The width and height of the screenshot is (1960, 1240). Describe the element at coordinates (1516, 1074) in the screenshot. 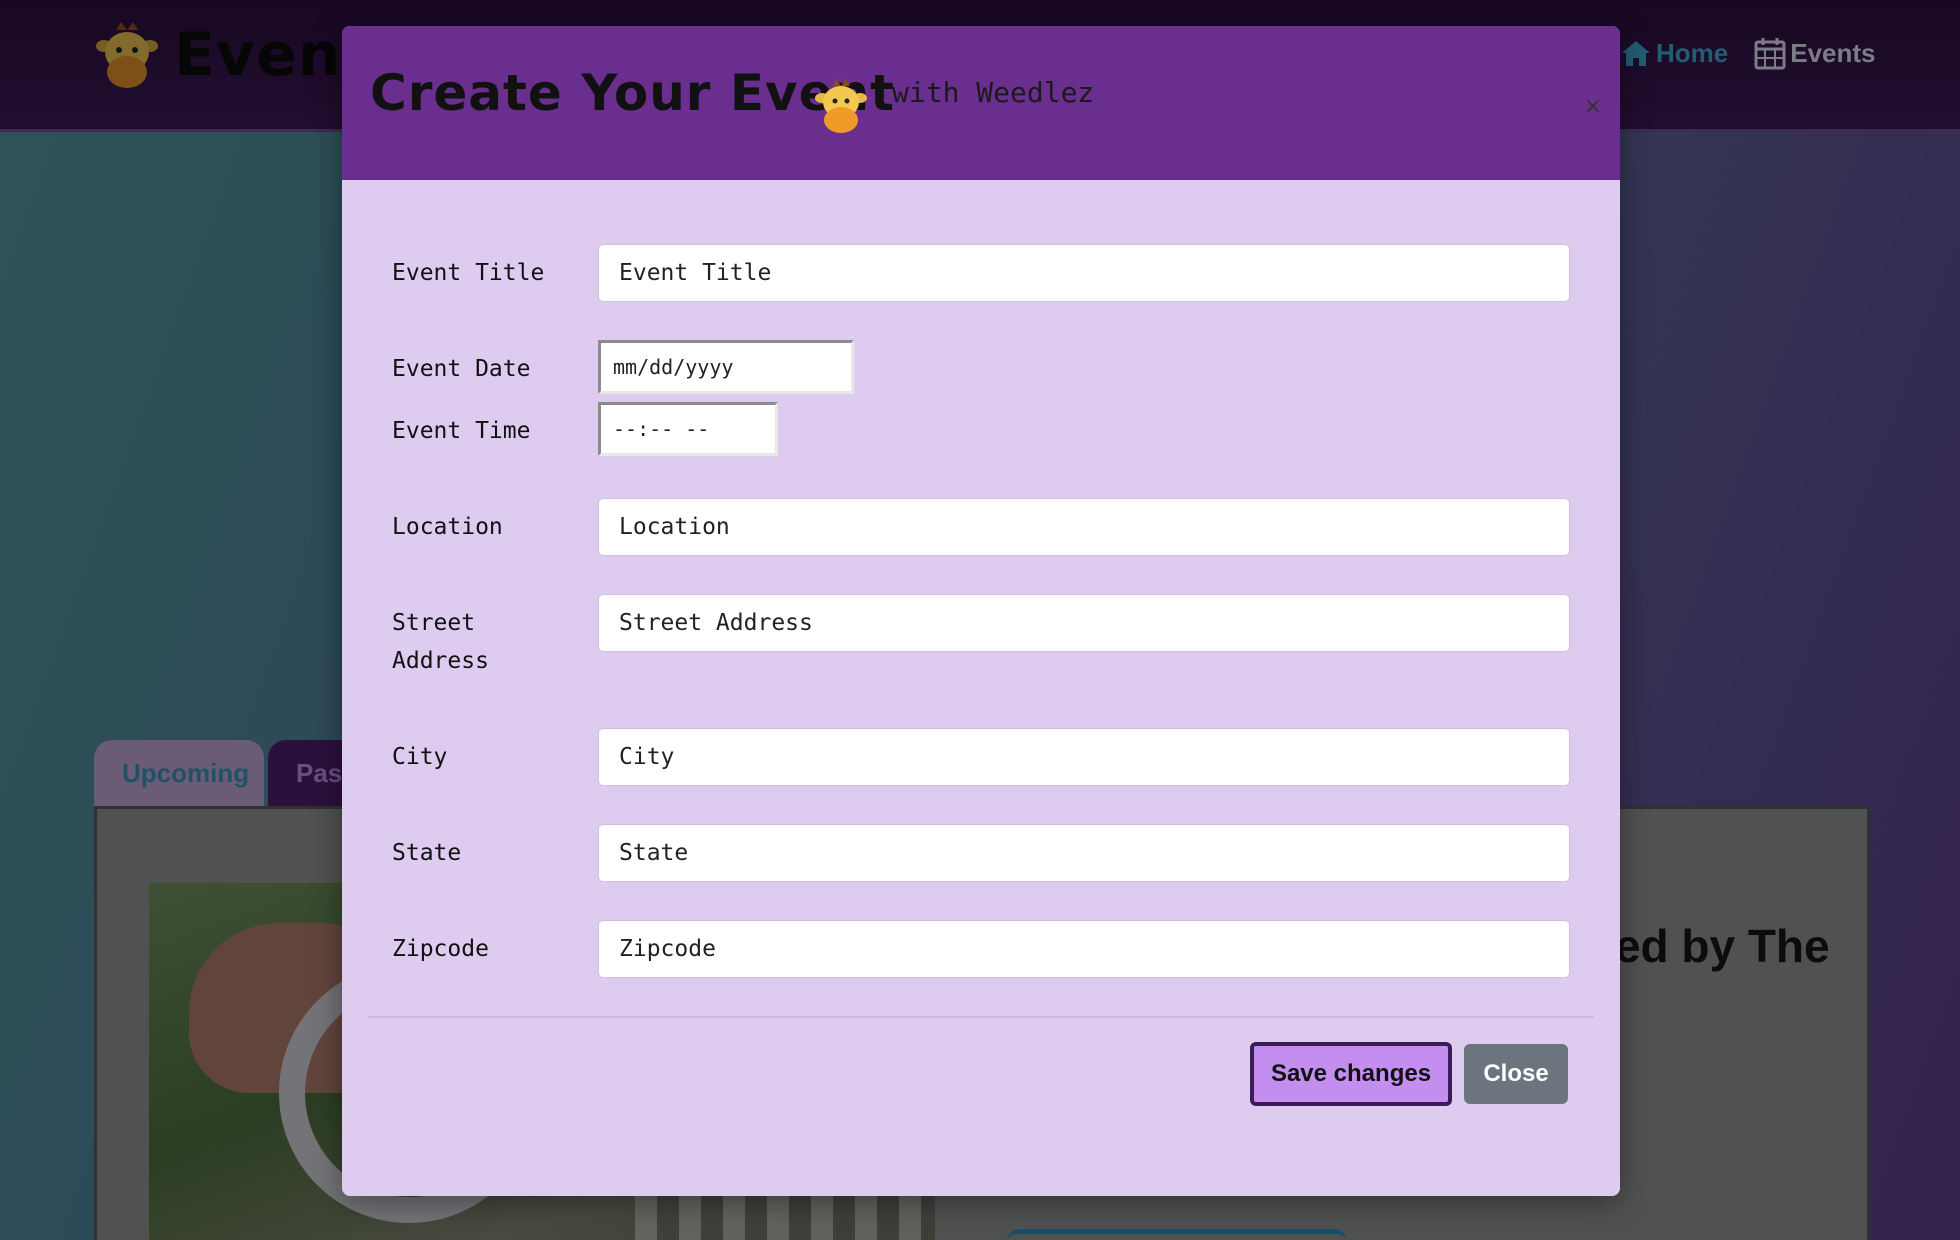

I see `close-button: Close` at that location.